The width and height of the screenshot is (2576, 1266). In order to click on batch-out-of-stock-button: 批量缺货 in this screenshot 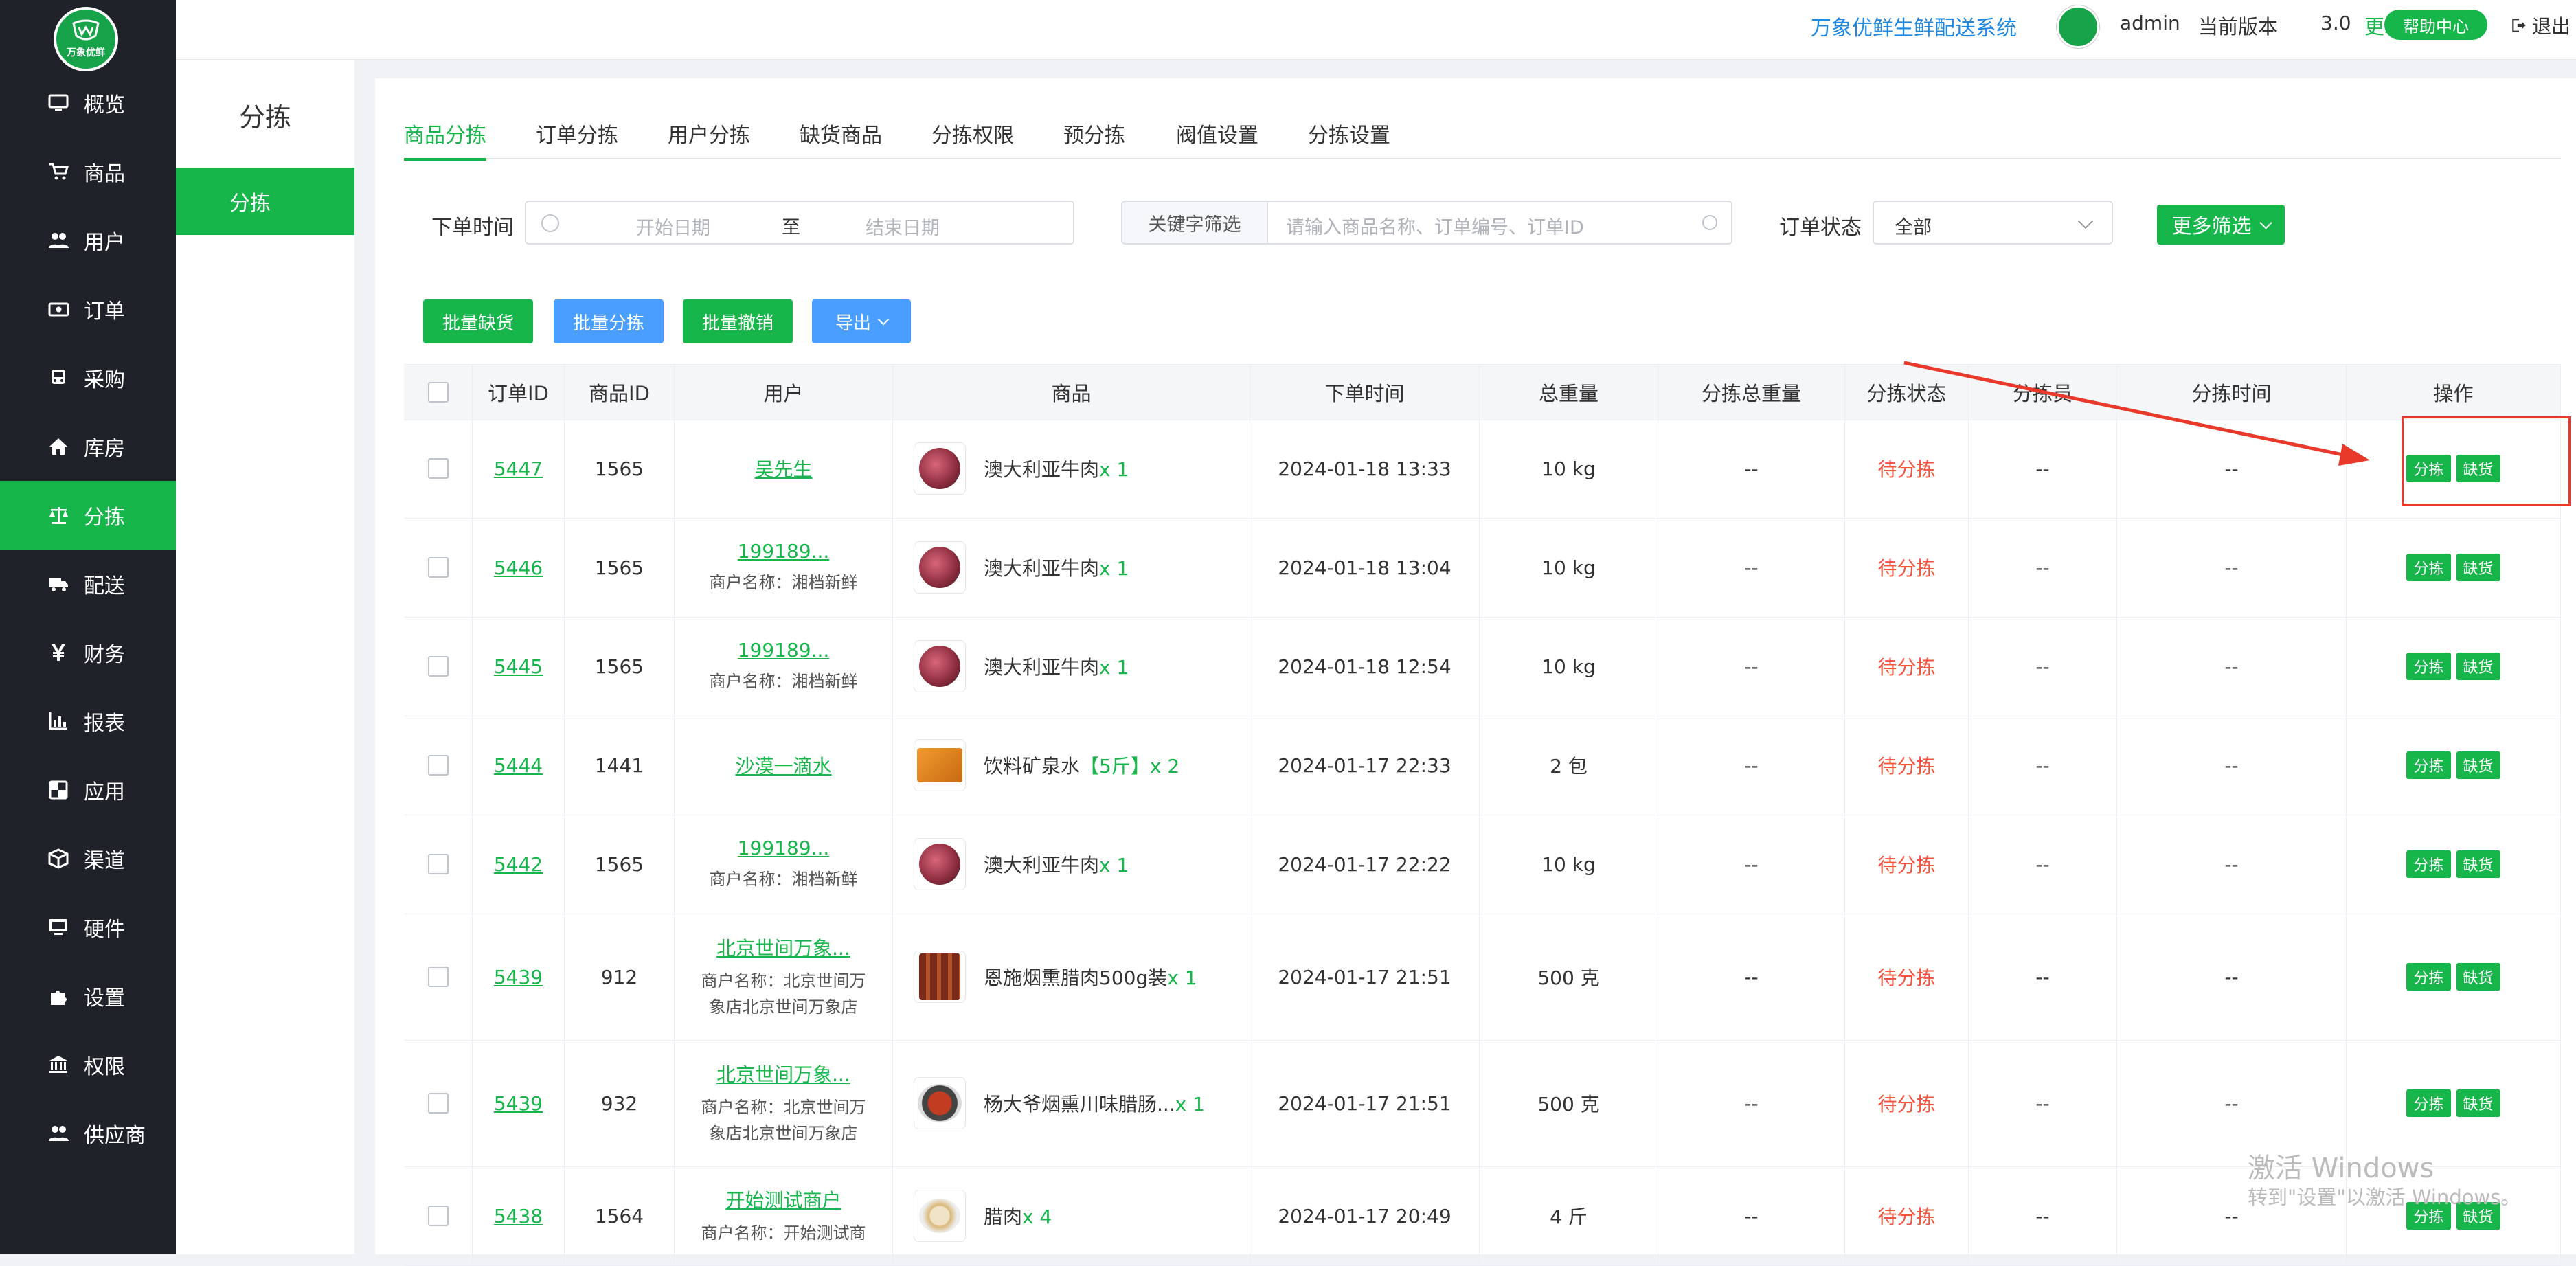, I will do `click(478, 321)`.